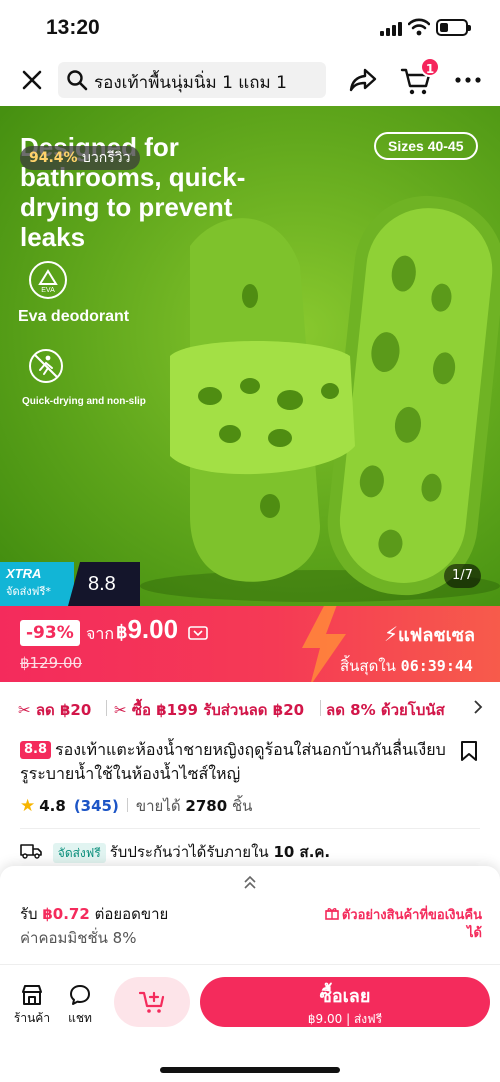 The height and width of the screenshot is (1082, 500). I want to click on promo-text: ลด 8% ด้วยโบนัส, so click(385, 710).